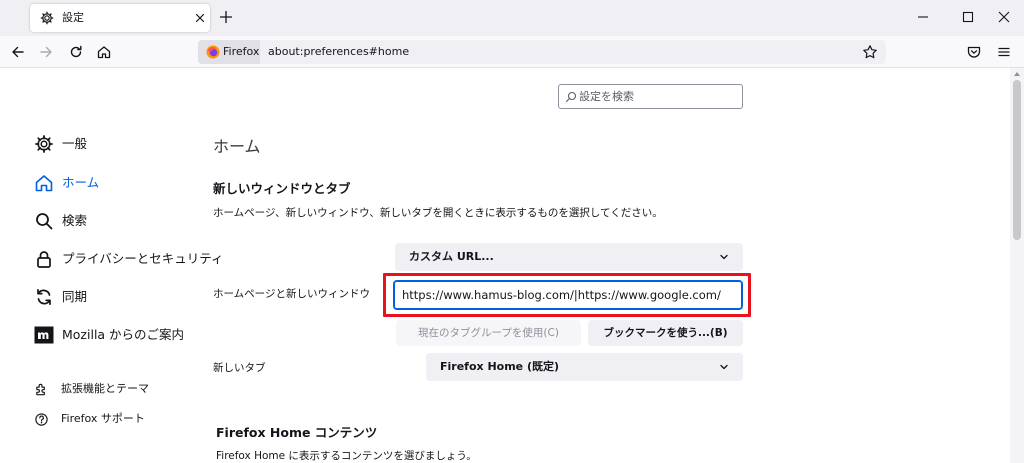 This screenshot has width=1024, height=463. What do you see at coordinates (105, 388) in the screenshot?
I see `sidebar-footer-label: 拡張機能とテーマ` at bounding box center [105, 388].